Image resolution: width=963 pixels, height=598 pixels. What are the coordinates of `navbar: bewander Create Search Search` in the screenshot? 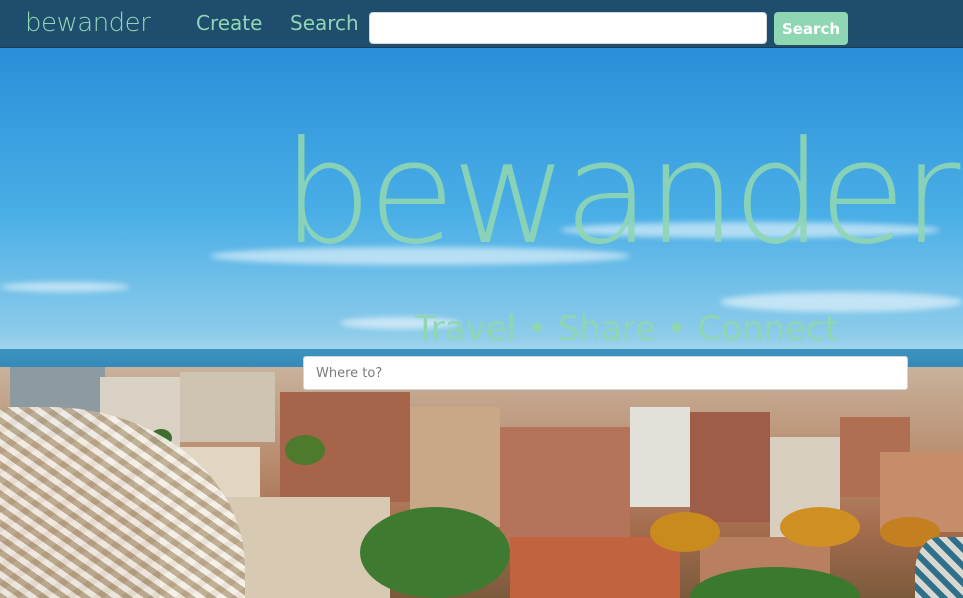 It's located at (481, 24).